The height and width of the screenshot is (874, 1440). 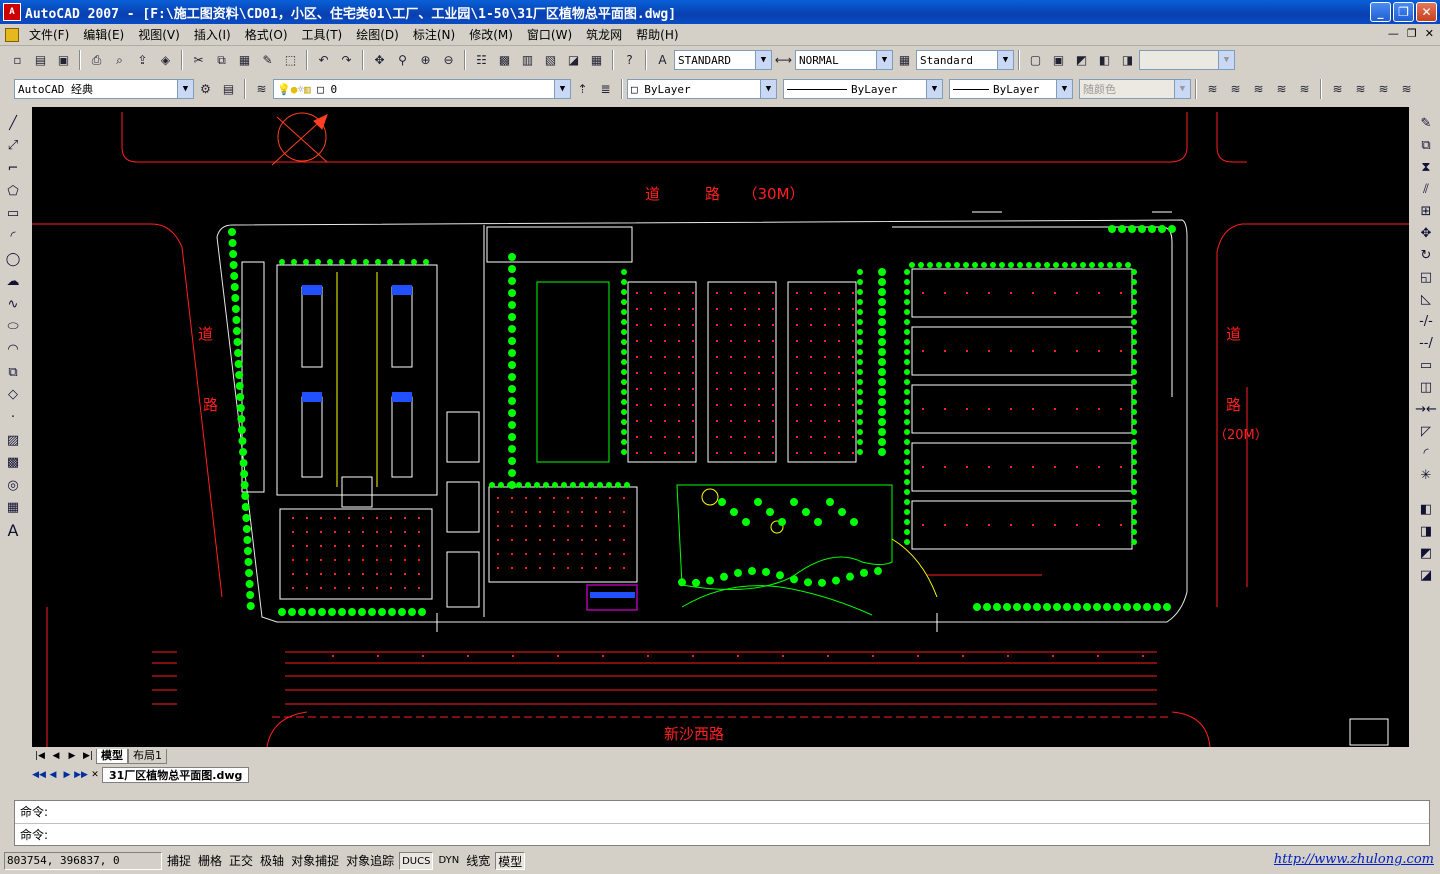 I want to click on layer-tool-5-icon: ≋, so click(x=1305, y=89).